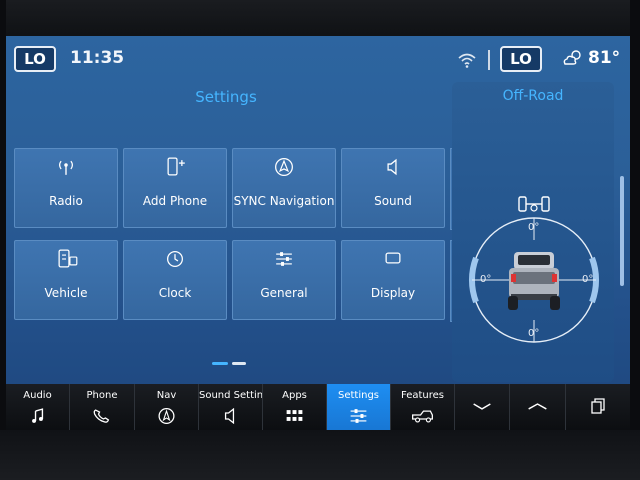 The height and width of the screenshot is (480, 640). Describe the element at coordinates (230, 395) in the screenshot. I see `nav-label: Sound Settings` at that location.